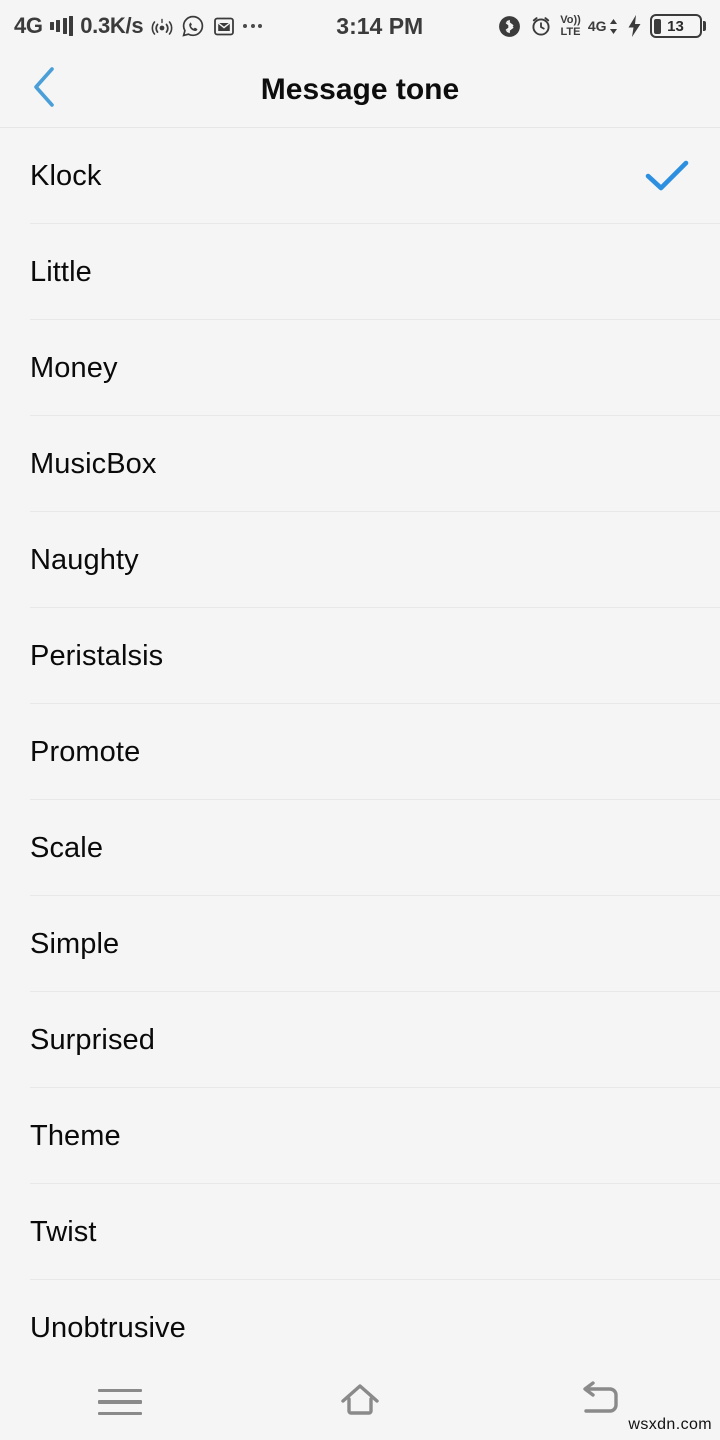 This screenshot has height=1440, width=720. What do you see at coordinates (75, 1135) in the screenshot?
I see `tone-label: Theme` at bounding box center [75, 1135].